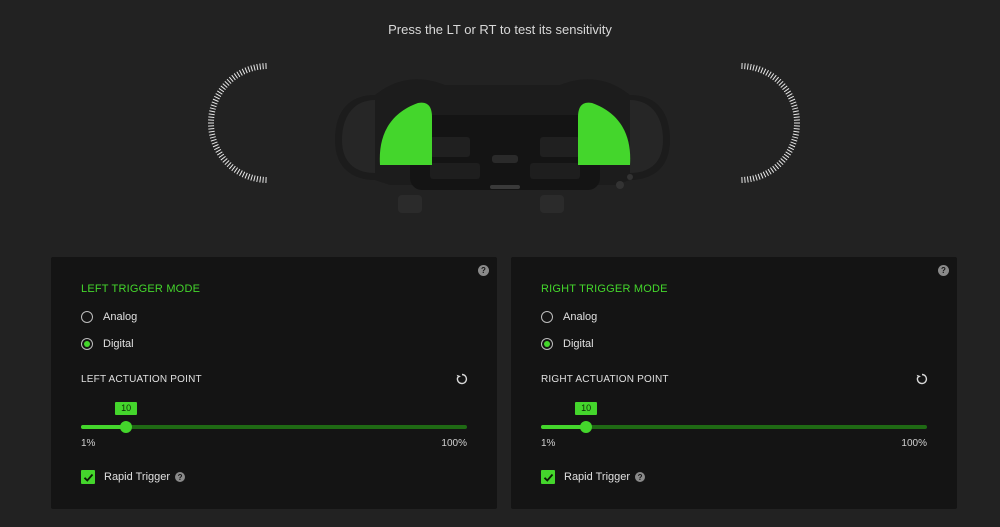 Image resolution: width=1000 pixels, height=527 pixels. What do you see at coordinates (141, 379) in the screenshot?
I see `left-actuation-label: LEFT ACTUATION POINT` at bounding box center [141, 379].